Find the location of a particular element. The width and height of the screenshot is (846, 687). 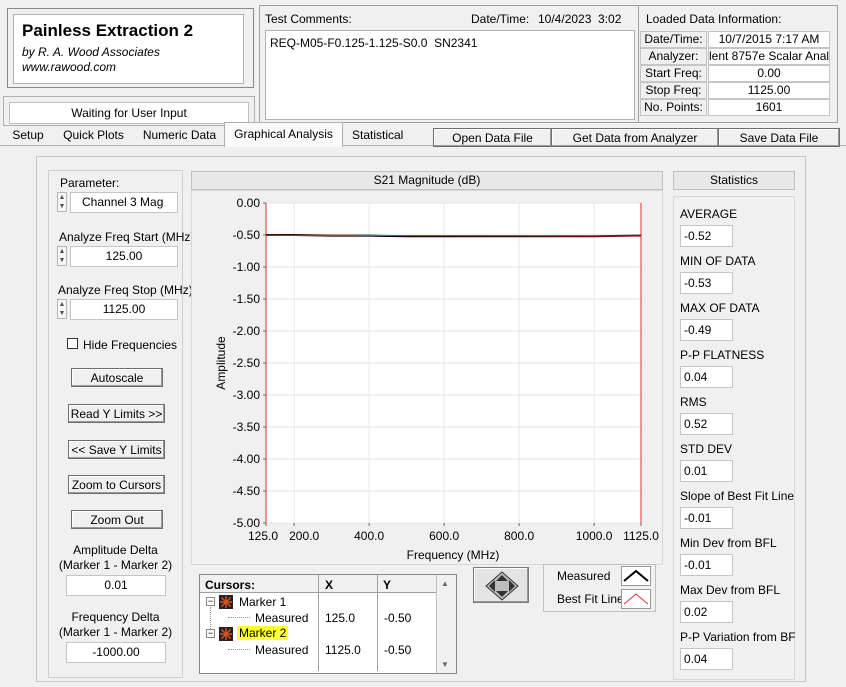

stat-label: STD DEV is located at coordinates (706, 449).